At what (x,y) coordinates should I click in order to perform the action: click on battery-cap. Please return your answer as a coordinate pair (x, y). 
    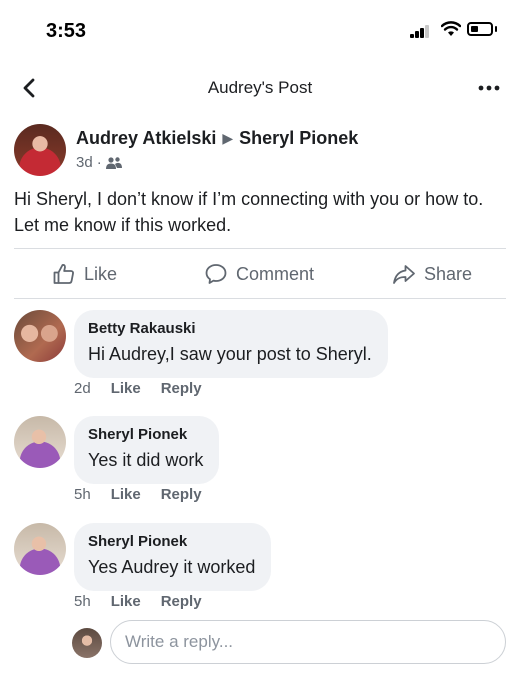
    Looking at the image, I should click on (496, 29).